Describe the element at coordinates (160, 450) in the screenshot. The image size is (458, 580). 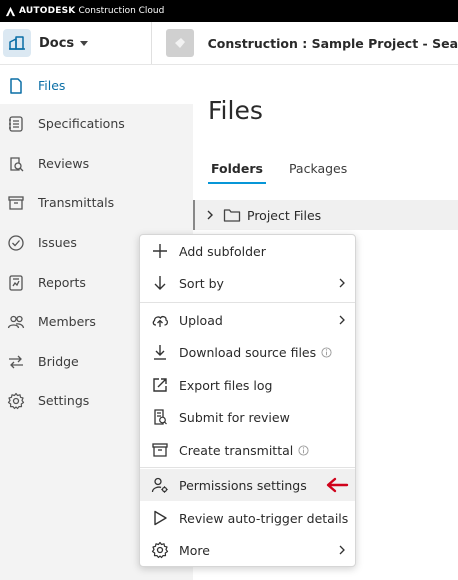
I see `transmittal-icon` at that location.